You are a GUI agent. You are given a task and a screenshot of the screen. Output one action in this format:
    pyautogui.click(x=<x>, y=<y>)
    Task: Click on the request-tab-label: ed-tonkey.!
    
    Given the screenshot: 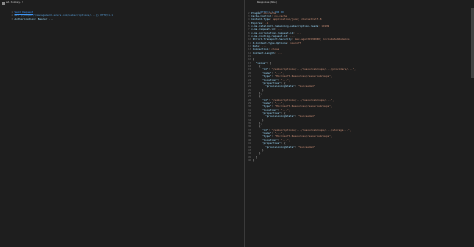 What is the action you would take?
    pyautogui.click(x=15, y=3)
    